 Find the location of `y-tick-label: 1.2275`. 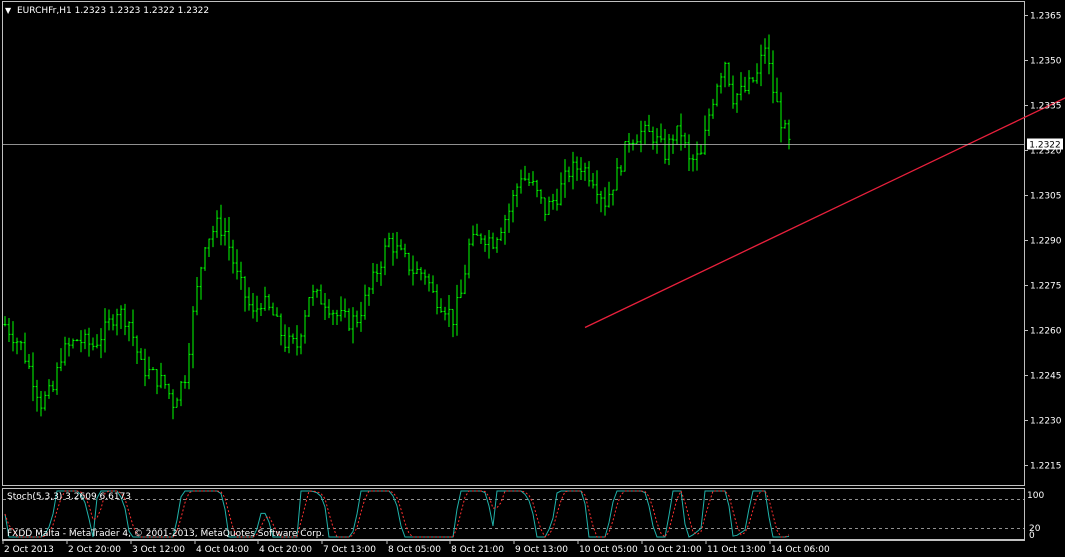

y-tick-label: 1.2275 is located at coordinates (1046, 287).